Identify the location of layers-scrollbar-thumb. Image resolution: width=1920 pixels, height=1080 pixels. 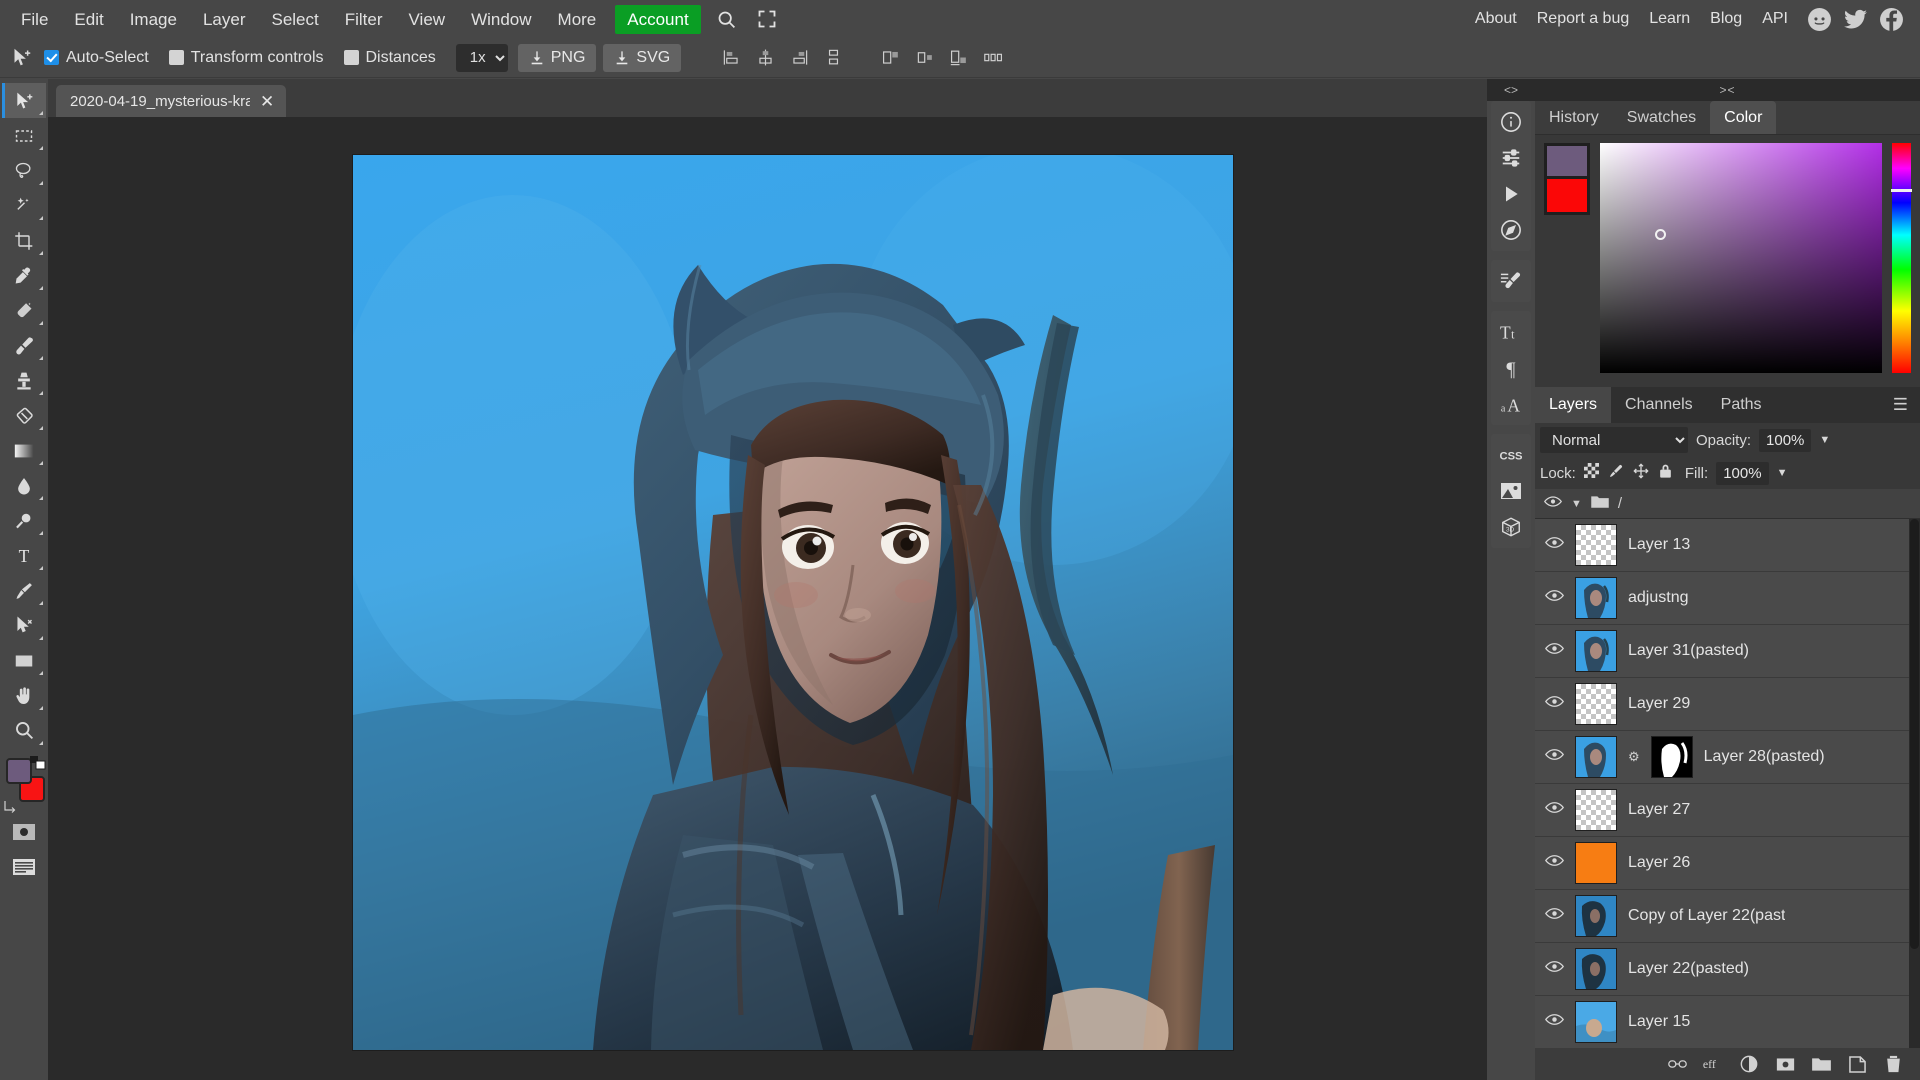
(1914, 734).